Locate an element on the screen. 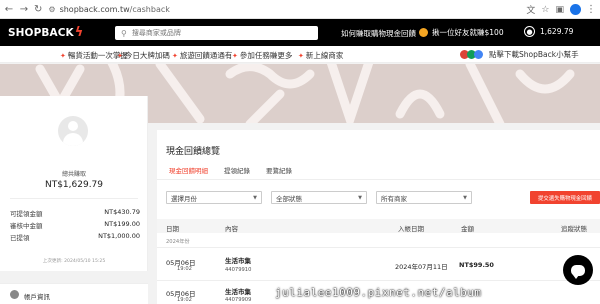 The height and width of the screenshot is (304, 600). pending-amount-row: 審核中金額 NT$199.00 is located at coordinates (75, 225).